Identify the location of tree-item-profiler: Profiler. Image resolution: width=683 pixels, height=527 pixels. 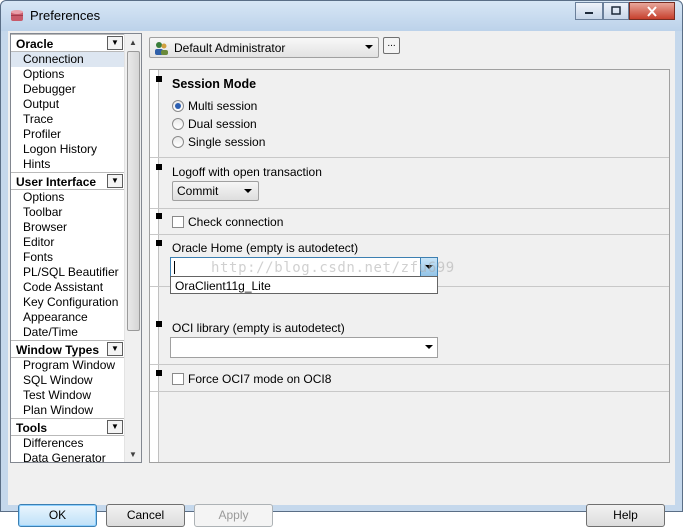
(68, 134).